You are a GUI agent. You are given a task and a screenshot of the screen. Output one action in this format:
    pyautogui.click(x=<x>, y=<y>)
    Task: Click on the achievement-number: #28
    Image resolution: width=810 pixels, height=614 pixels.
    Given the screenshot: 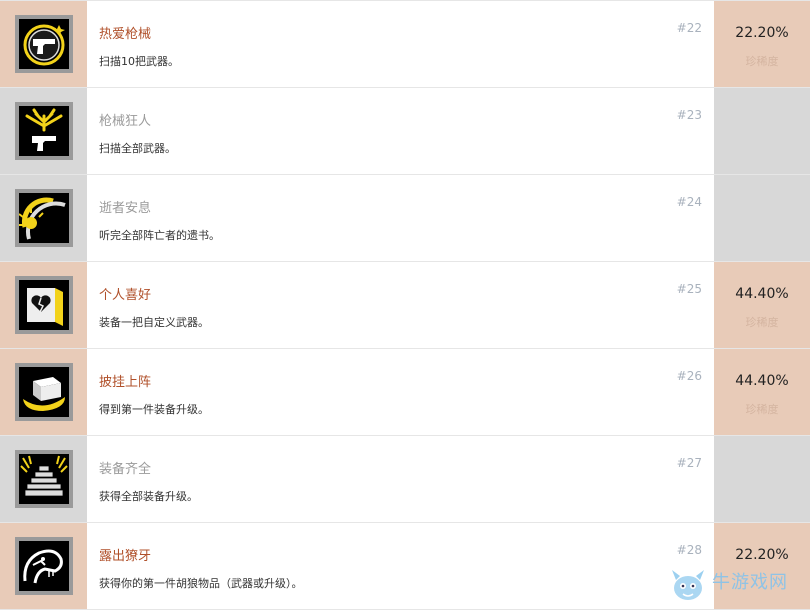 What is the action you would take?
    pyautogui.click(x=689, y=550)
    